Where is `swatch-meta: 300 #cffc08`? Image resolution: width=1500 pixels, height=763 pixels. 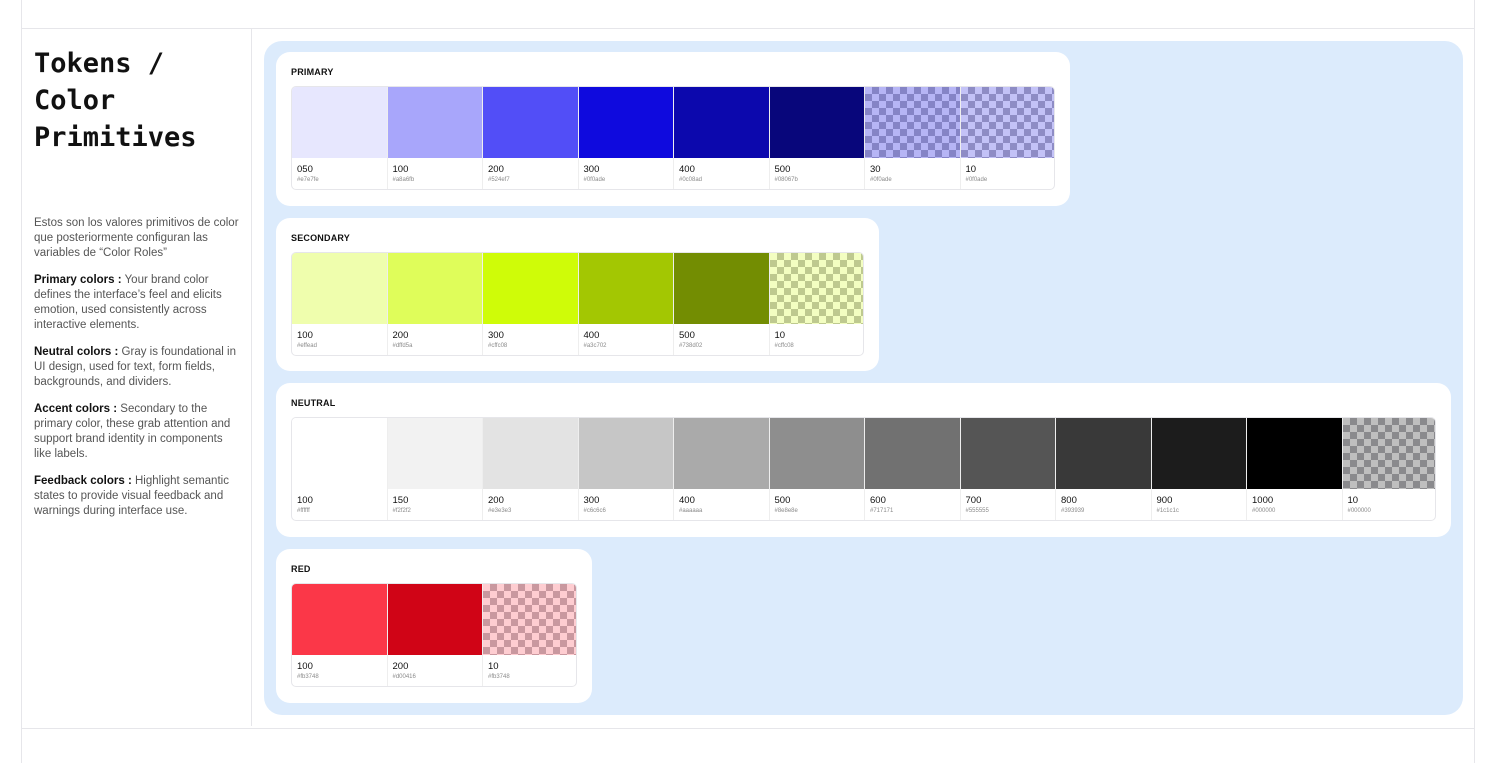
swatch-meta: 300 #cffc08 is located at coordinates (530, 339).